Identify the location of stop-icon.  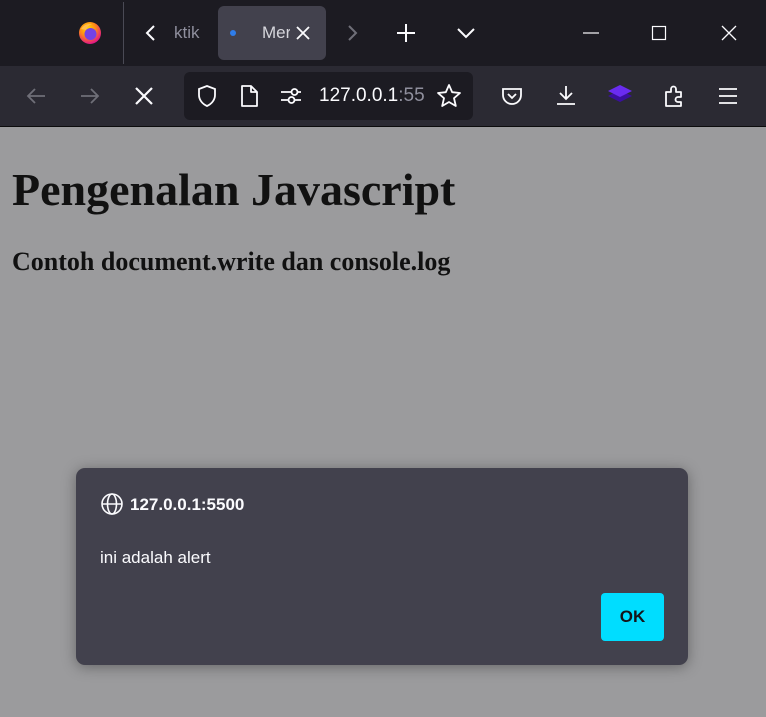
(144, 96).